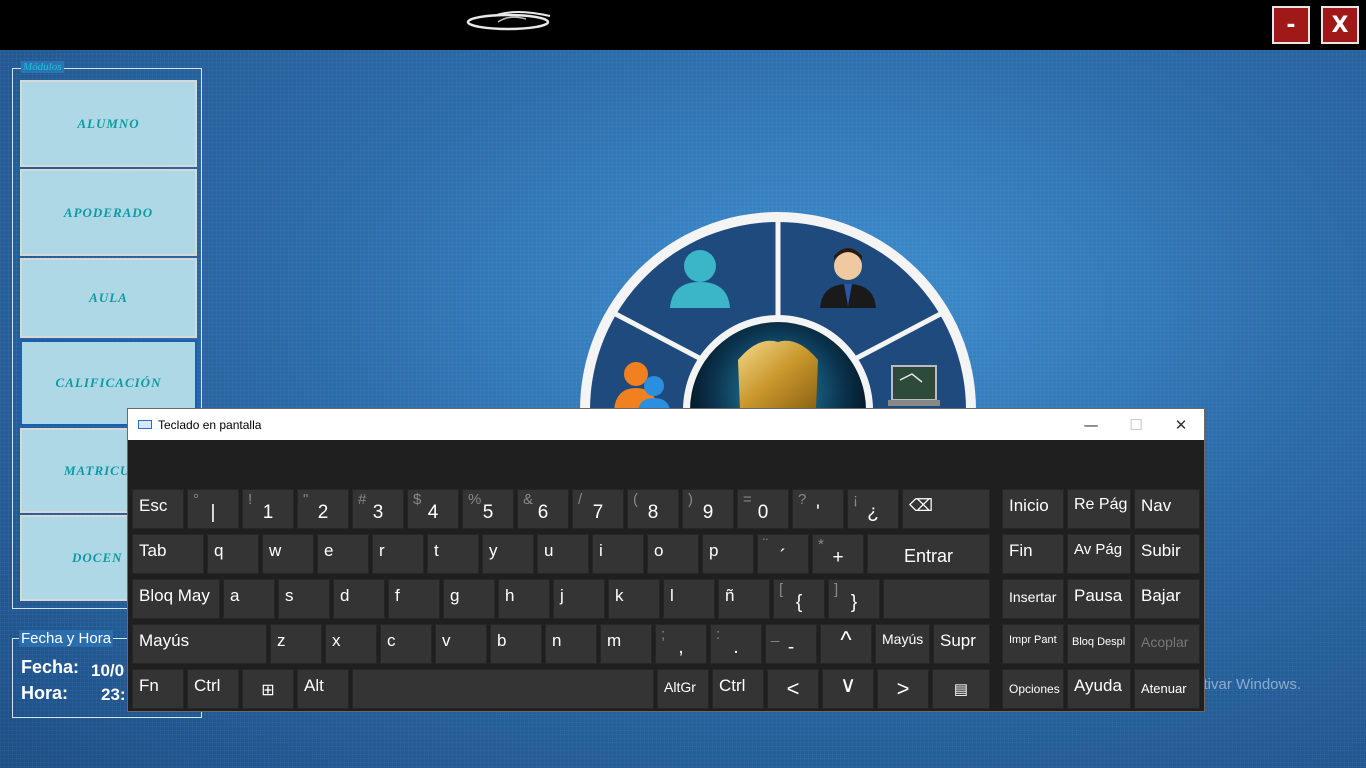 Image resolution: width=1366 pixels, height=768 pixels. I want to click on menu-icon: ▤, so click(961, 689).